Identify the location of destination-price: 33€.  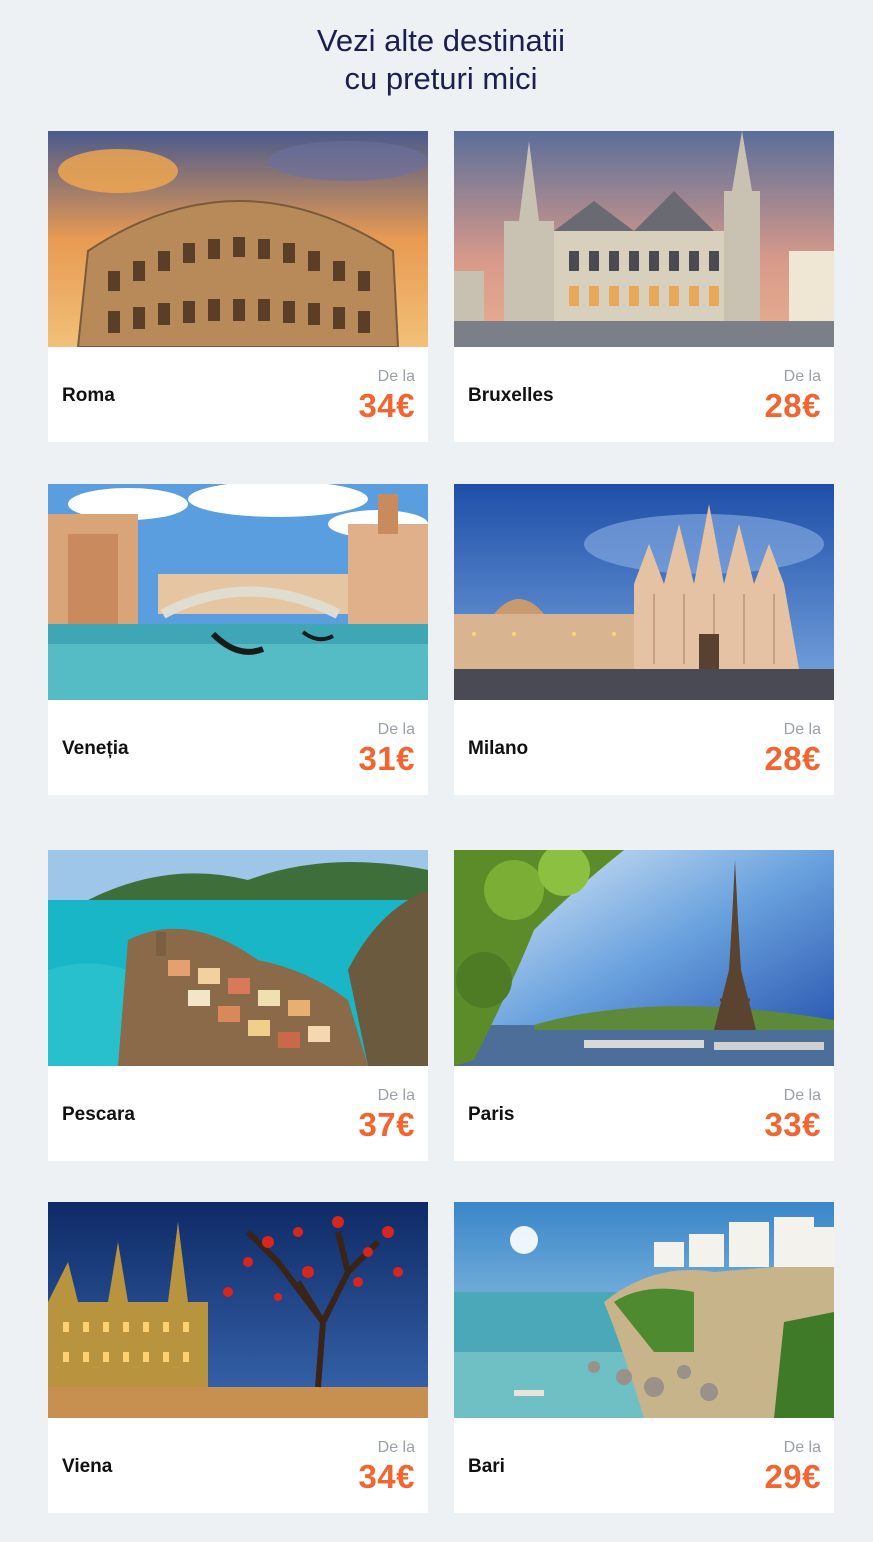
(792, 1124).